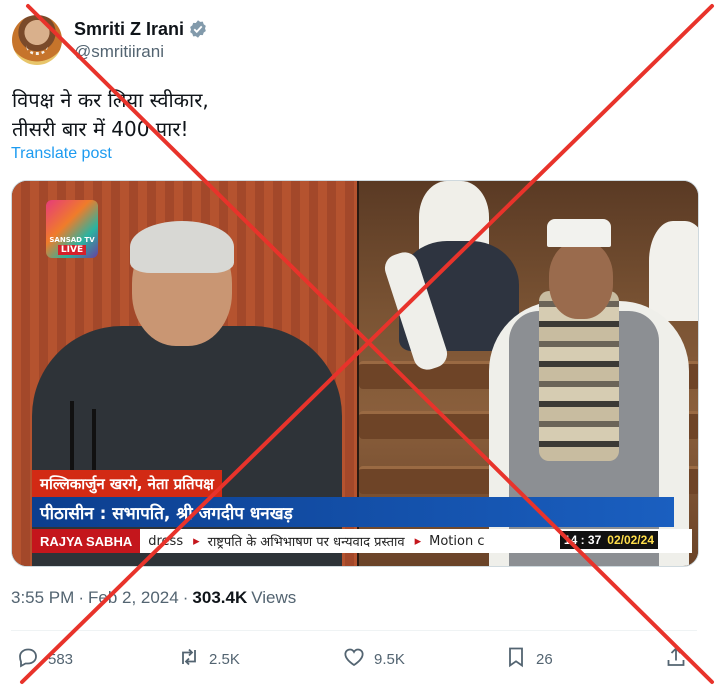 This screenshot has height=687, width=720. Describe the element at coordinates (72, 229) in the screenshot. I see `sansad-tv-logo: SANSAD TV LIVE` at that location.